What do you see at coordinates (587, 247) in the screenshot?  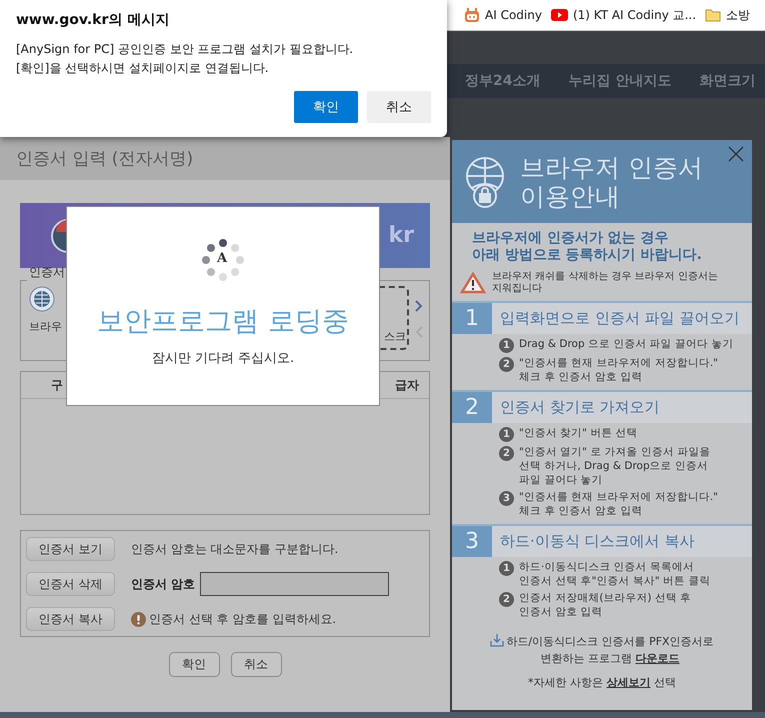 I see `guide-intro: 브라우저에 인증서가 없는 경우 아래 방법으로 등록하시기 바랍니다.` at bounding box center [587, 247].